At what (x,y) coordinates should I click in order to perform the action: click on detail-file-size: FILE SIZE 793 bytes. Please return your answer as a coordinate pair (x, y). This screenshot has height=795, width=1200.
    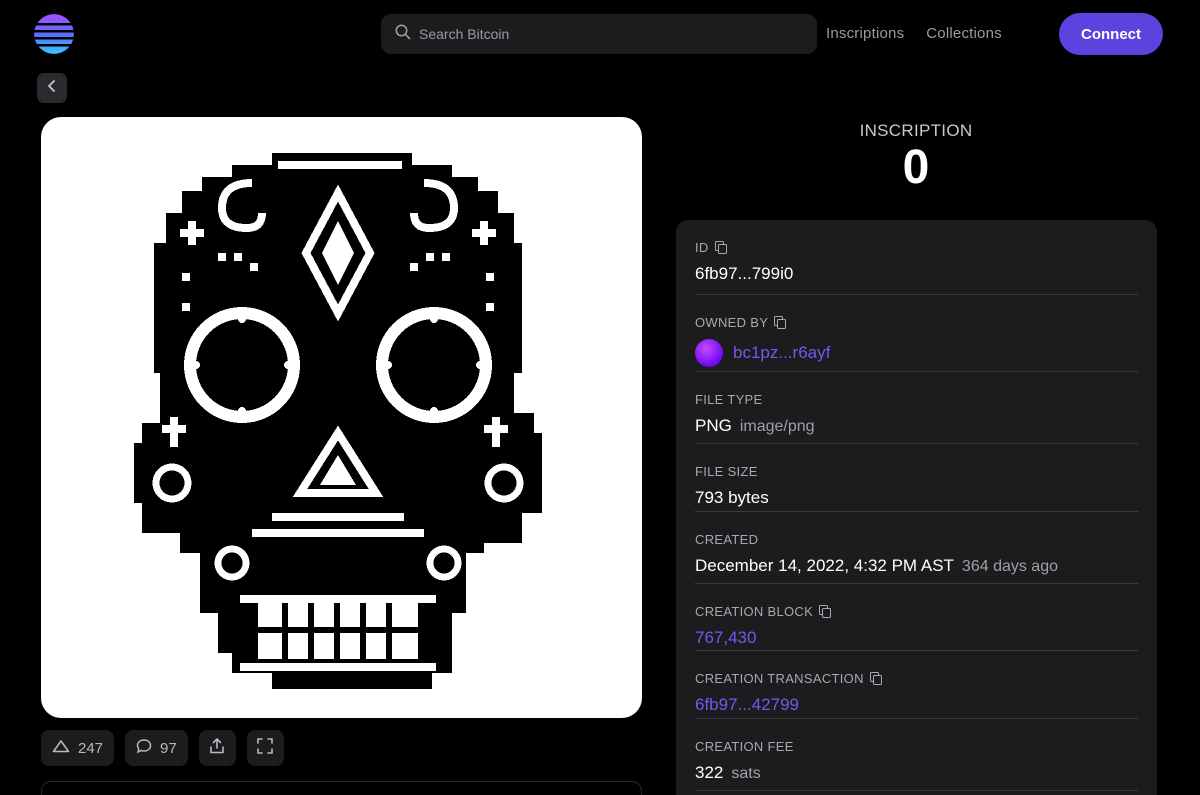
    Looking at the image, I should click on (916, 478).